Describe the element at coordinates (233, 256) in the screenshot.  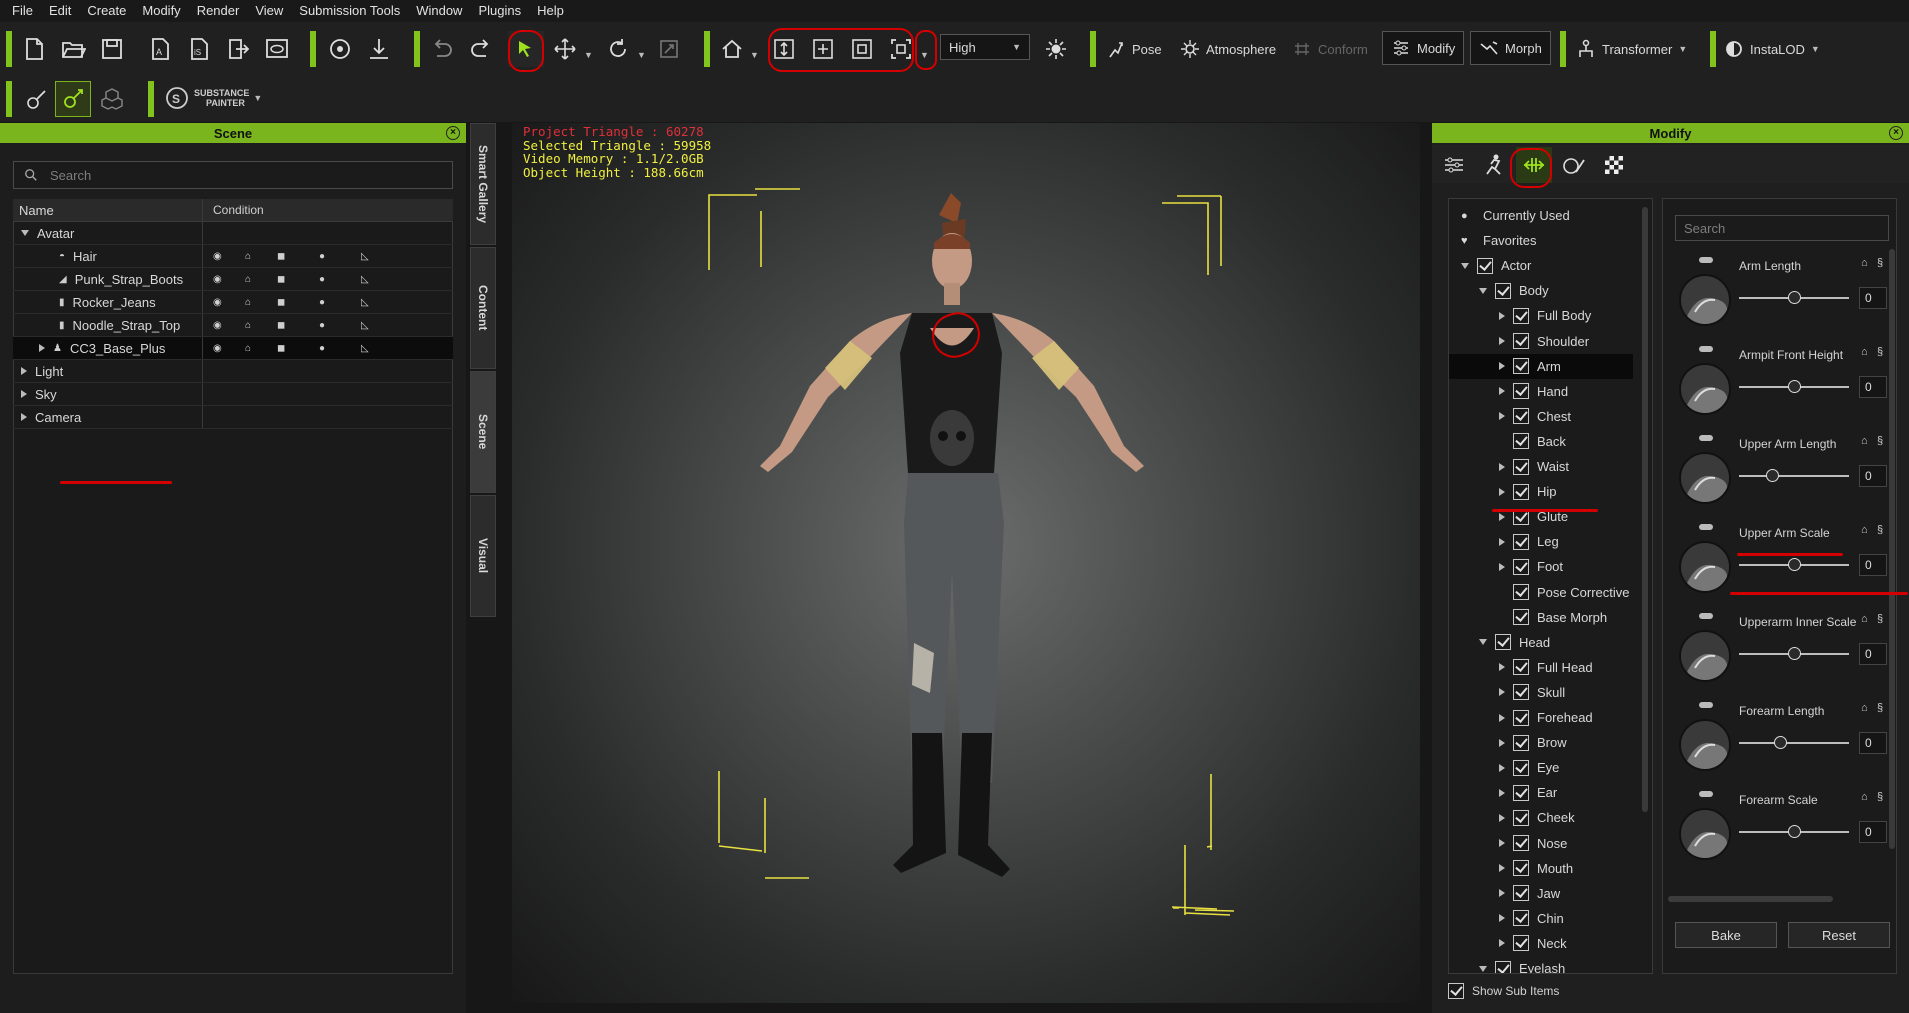
I see `scene-row-1: ◓ Hair ◉ ⌂ ◼ ● ◺` at that location.